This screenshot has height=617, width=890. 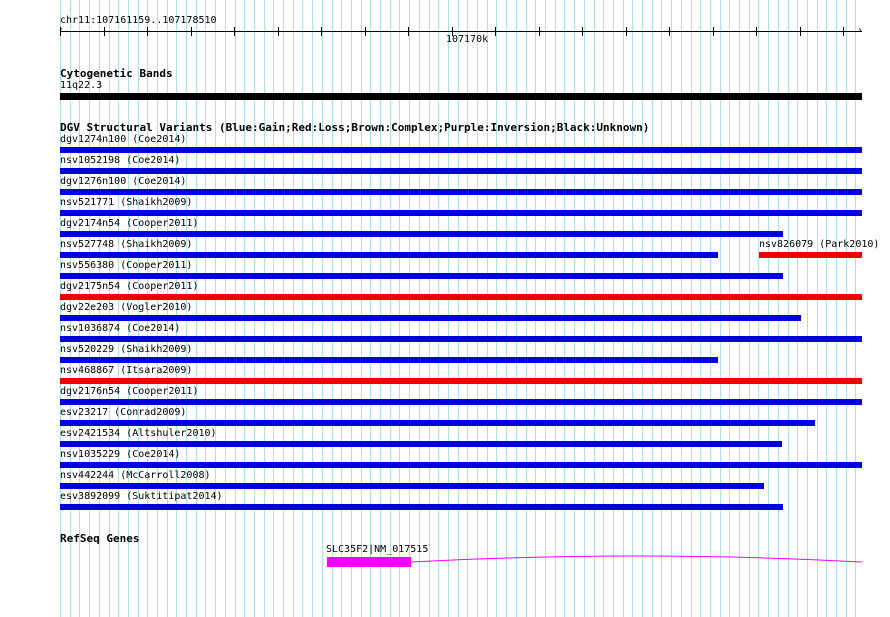 What do you see at coordinates (126, 349) in the screenshot?
I see `dgv-feature-label: nsv520229 (Shaikh2009)` at bounding box center [126, 349].